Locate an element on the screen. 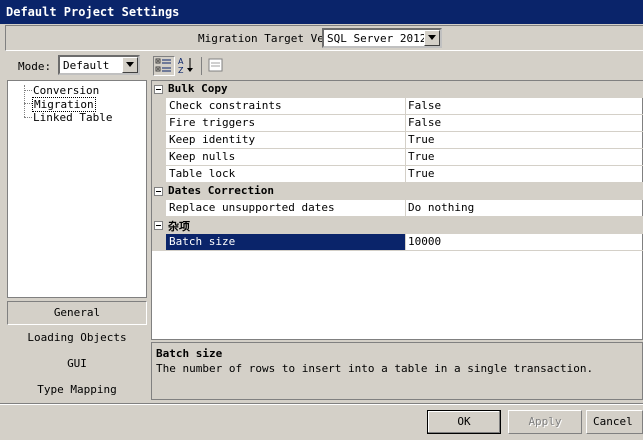  mode-label: Mode: is located at coordinates (35, 66).